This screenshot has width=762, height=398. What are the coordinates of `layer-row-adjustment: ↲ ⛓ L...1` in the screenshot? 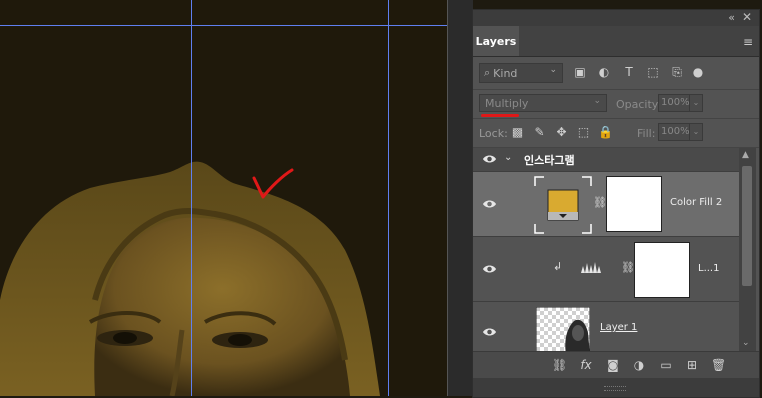 It's located at (606, 269).